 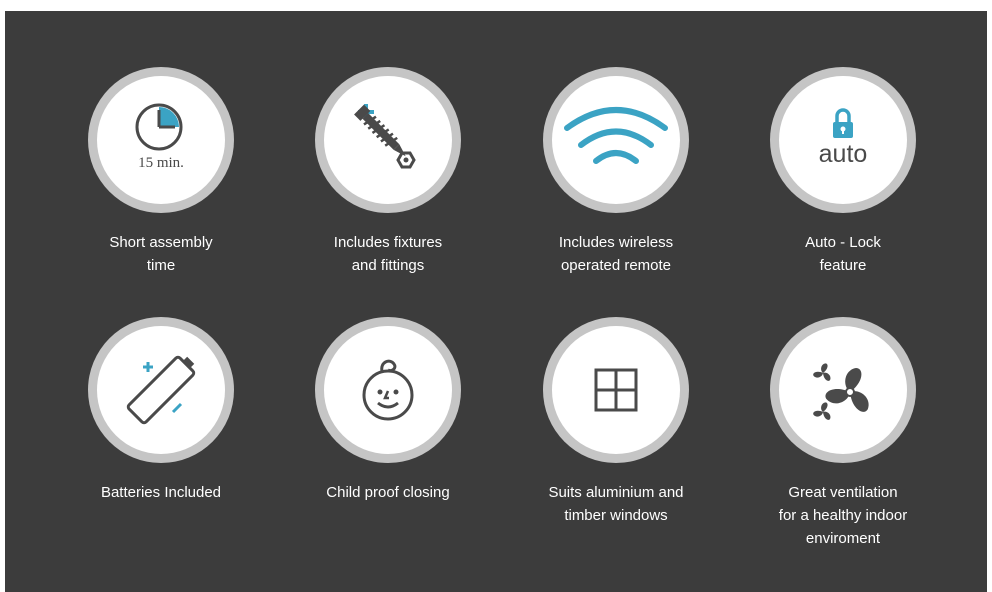 I want to click on caption-line: Includes wireless, so click(x=616, y=242).